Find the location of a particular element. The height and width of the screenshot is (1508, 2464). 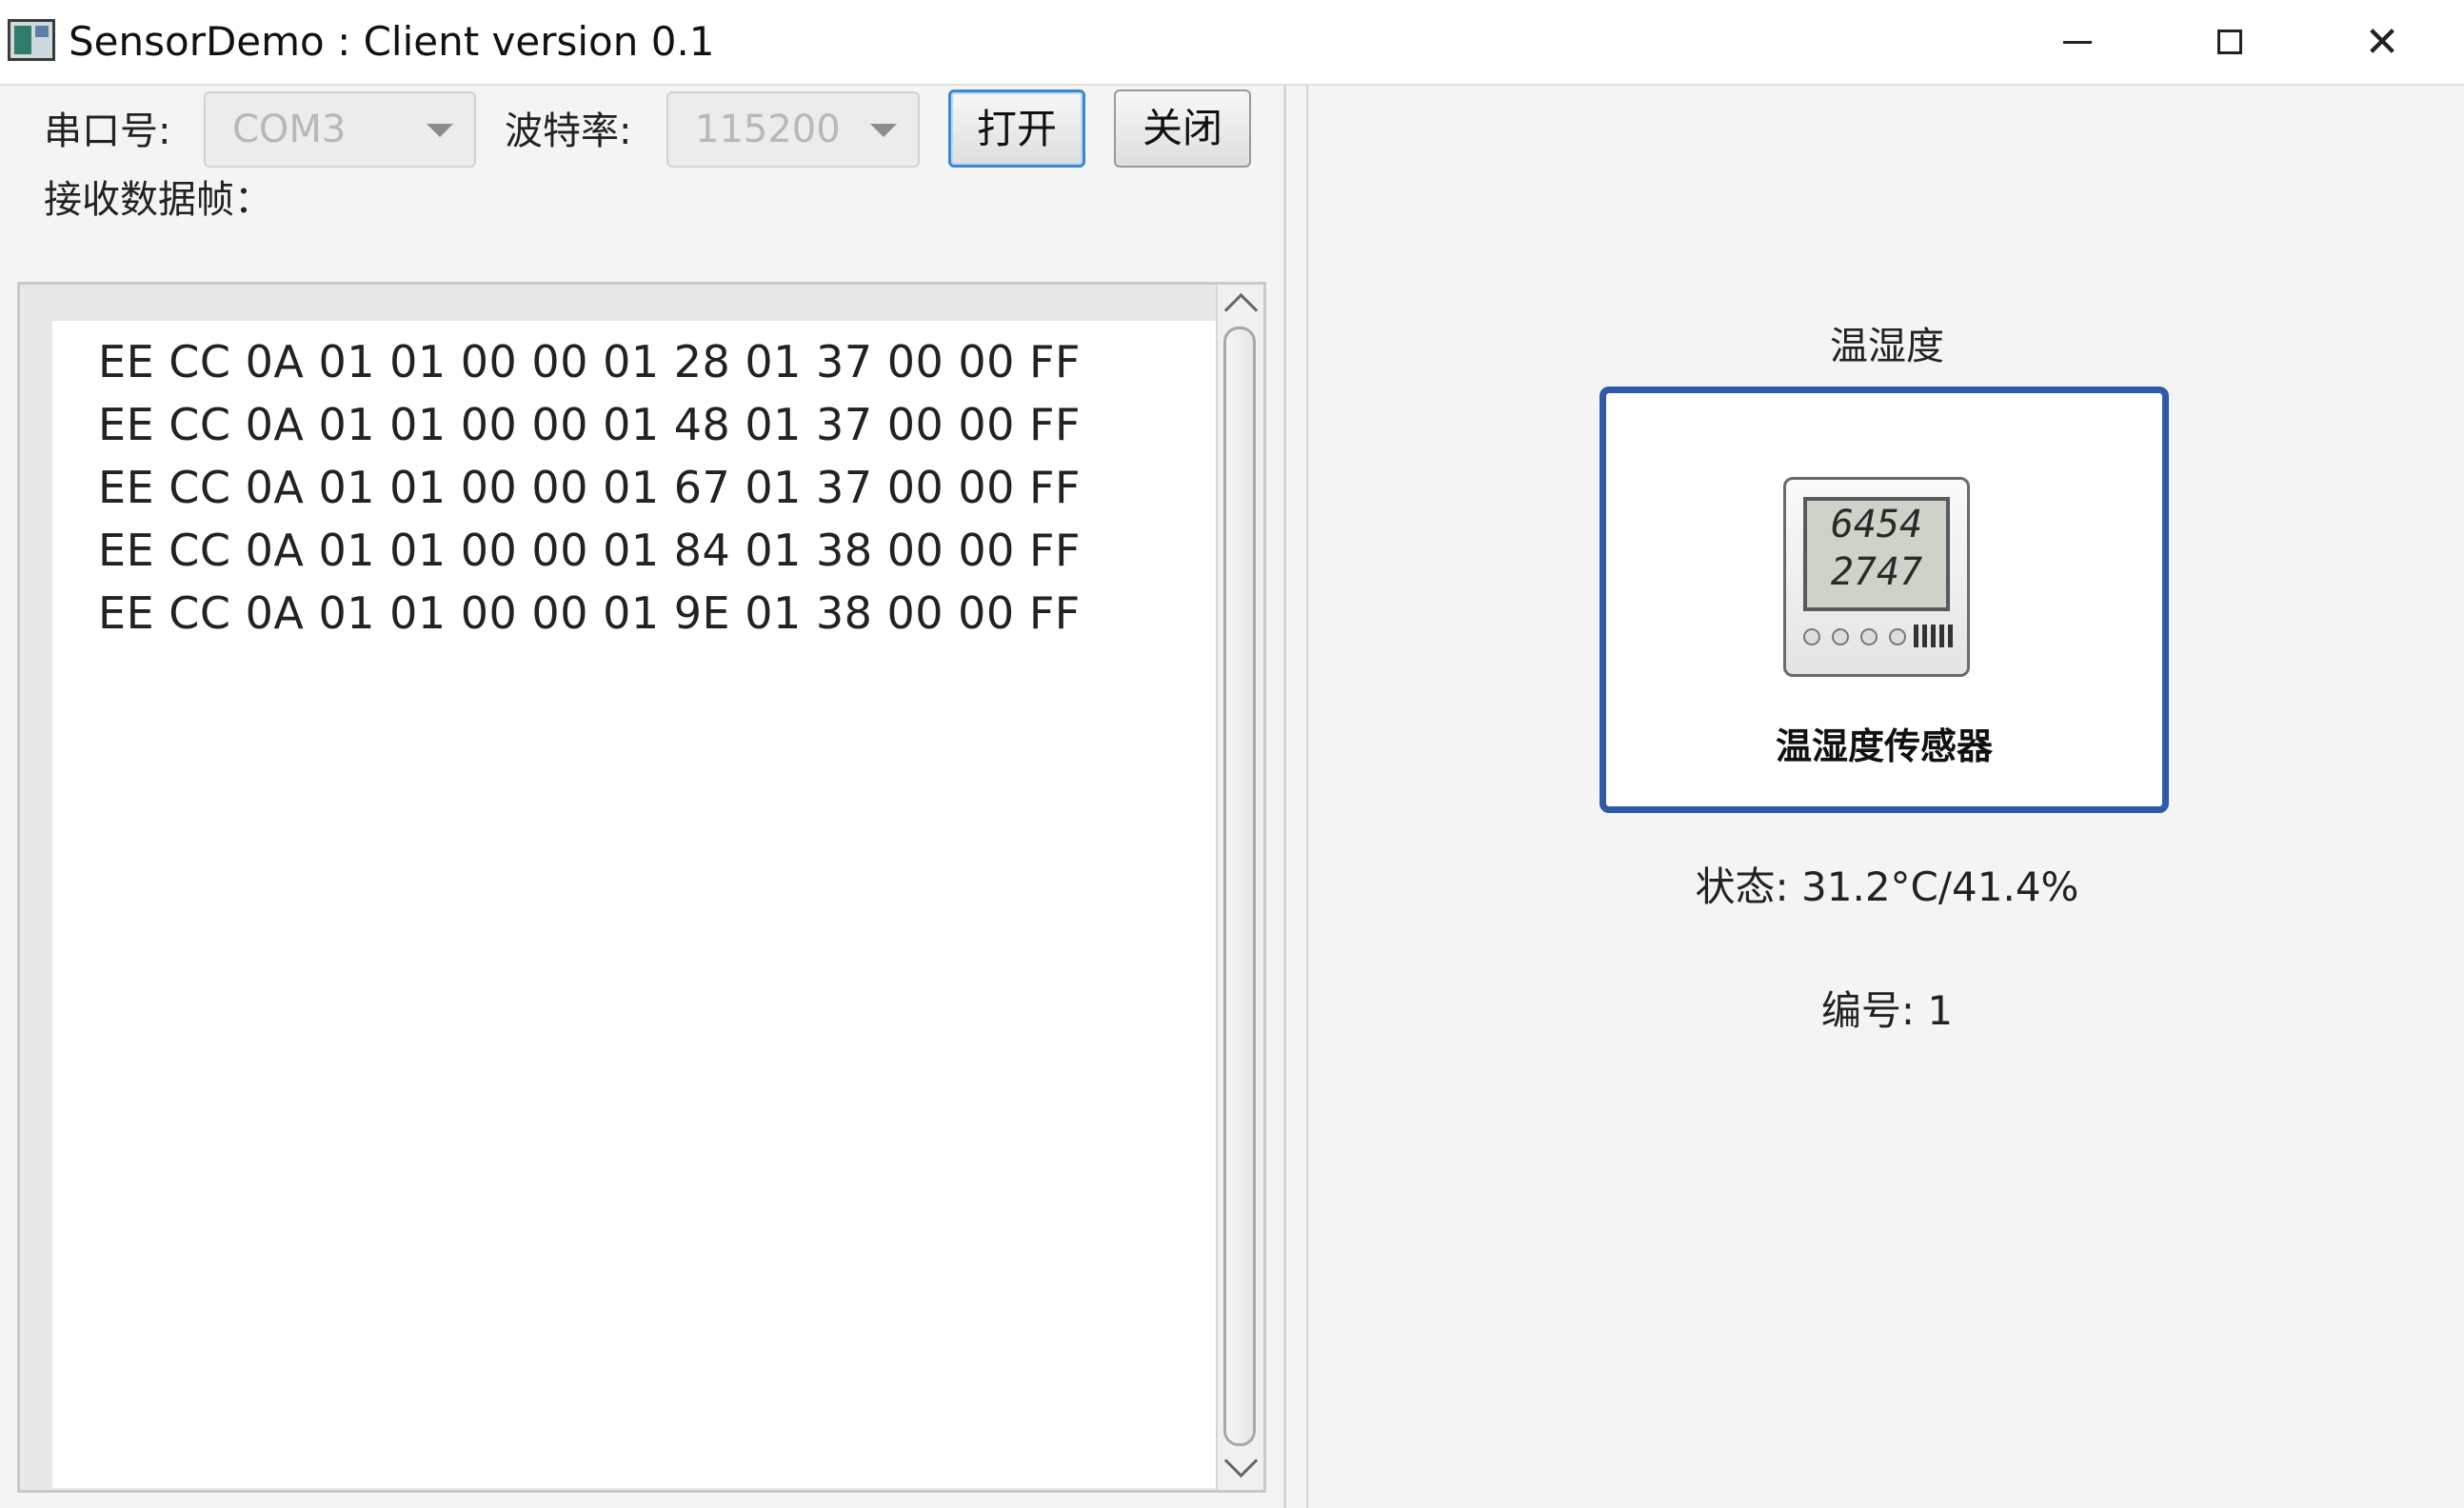

scroll-down-icon is located at coordinates (1241, 1460).